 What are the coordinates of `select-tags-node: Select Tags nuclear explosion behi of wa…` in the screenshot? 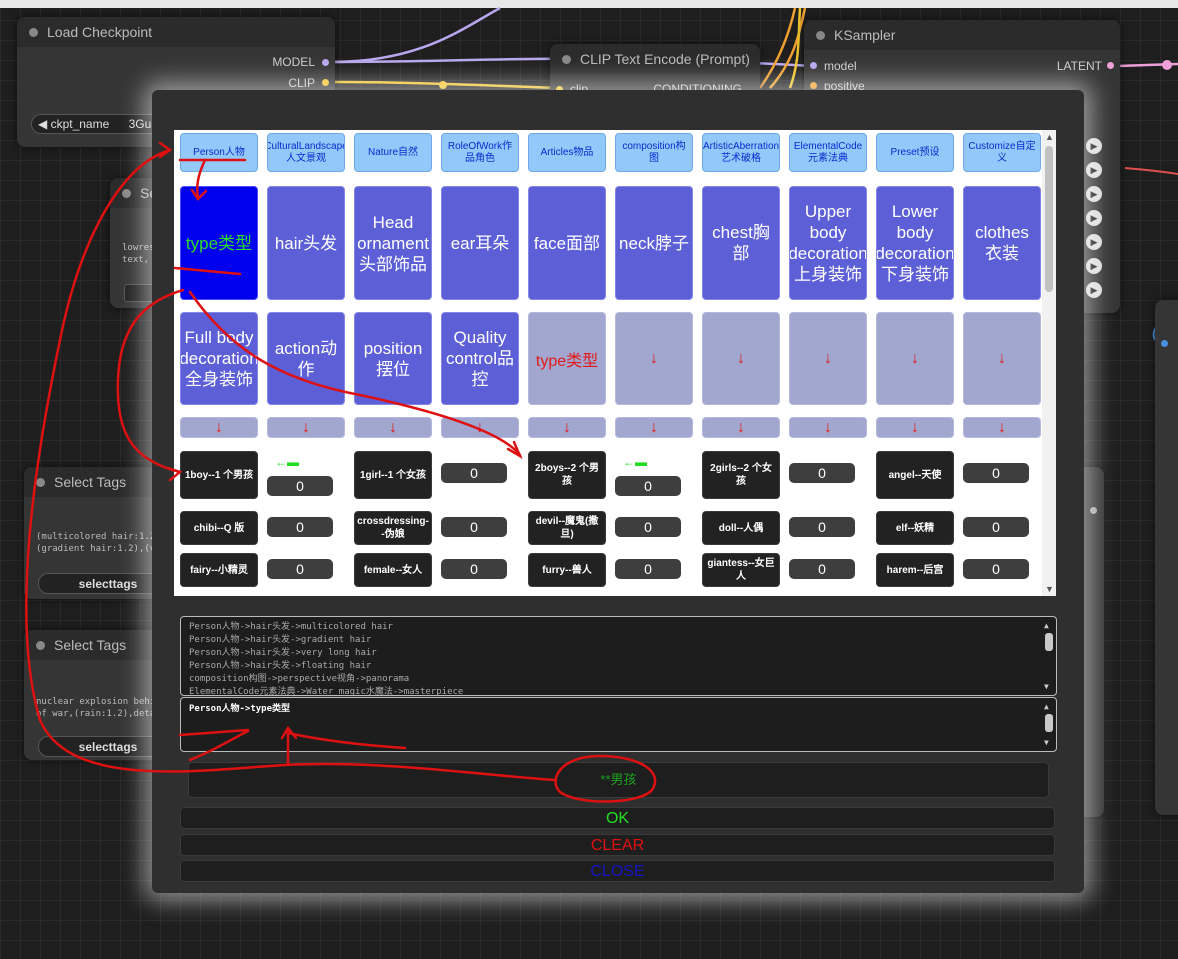 It's located at (101, 695).